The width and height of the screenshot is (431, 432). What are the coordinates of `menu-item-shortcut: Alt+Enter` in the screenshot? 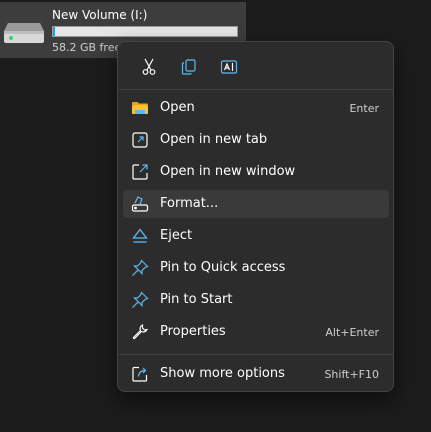 It's located at (352, 332).